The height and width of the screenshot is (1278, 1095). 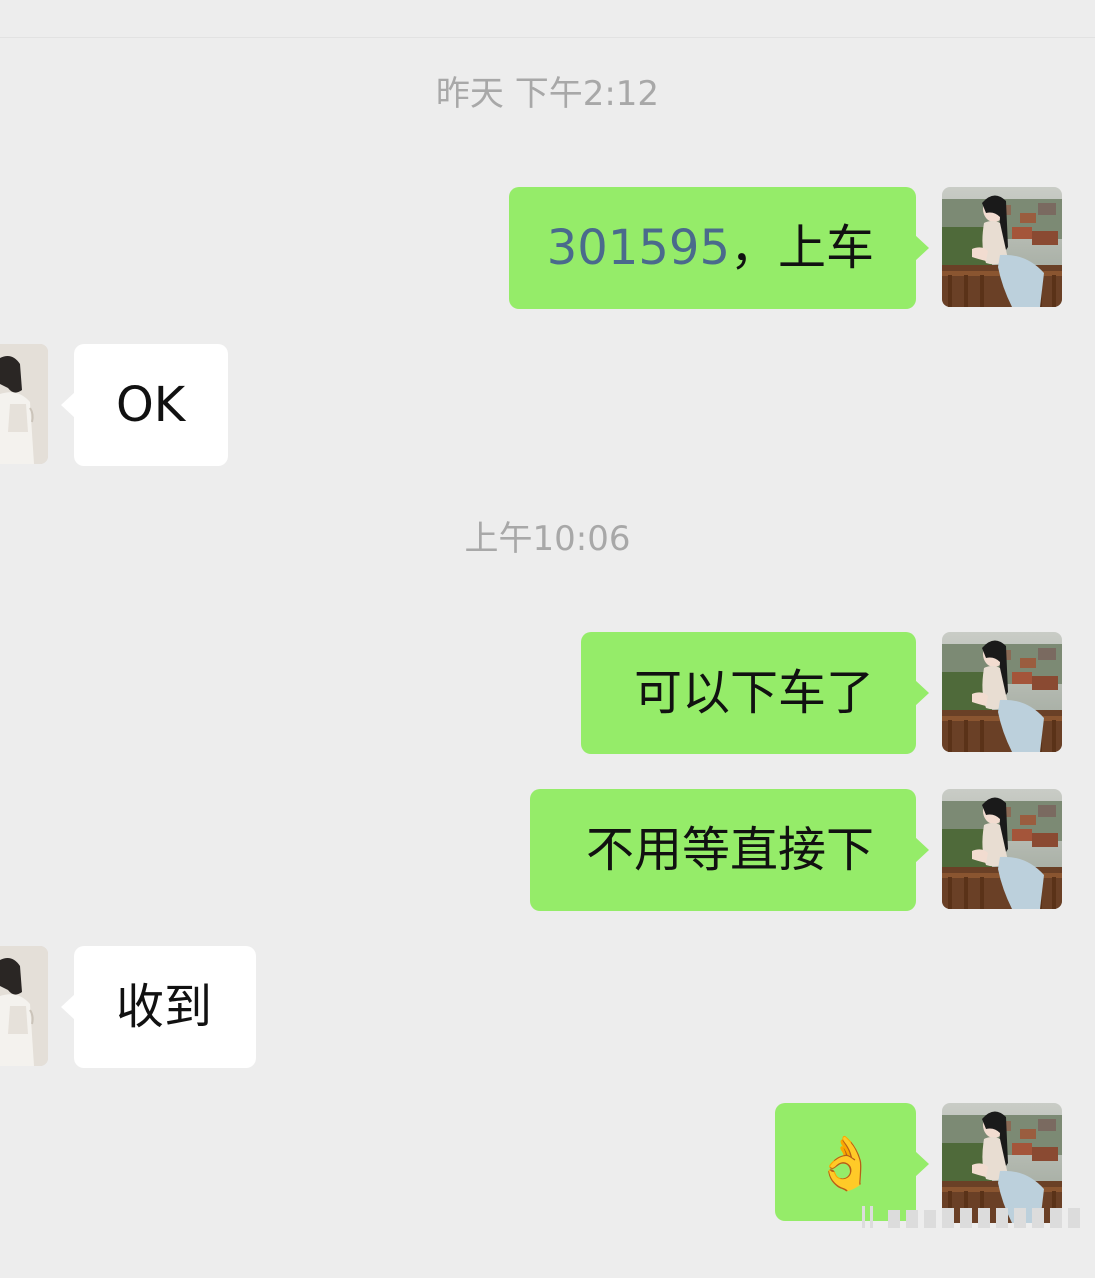 I want to click on message-bubble-outgoing: 不用等直接下, so click(x=729, y=850).